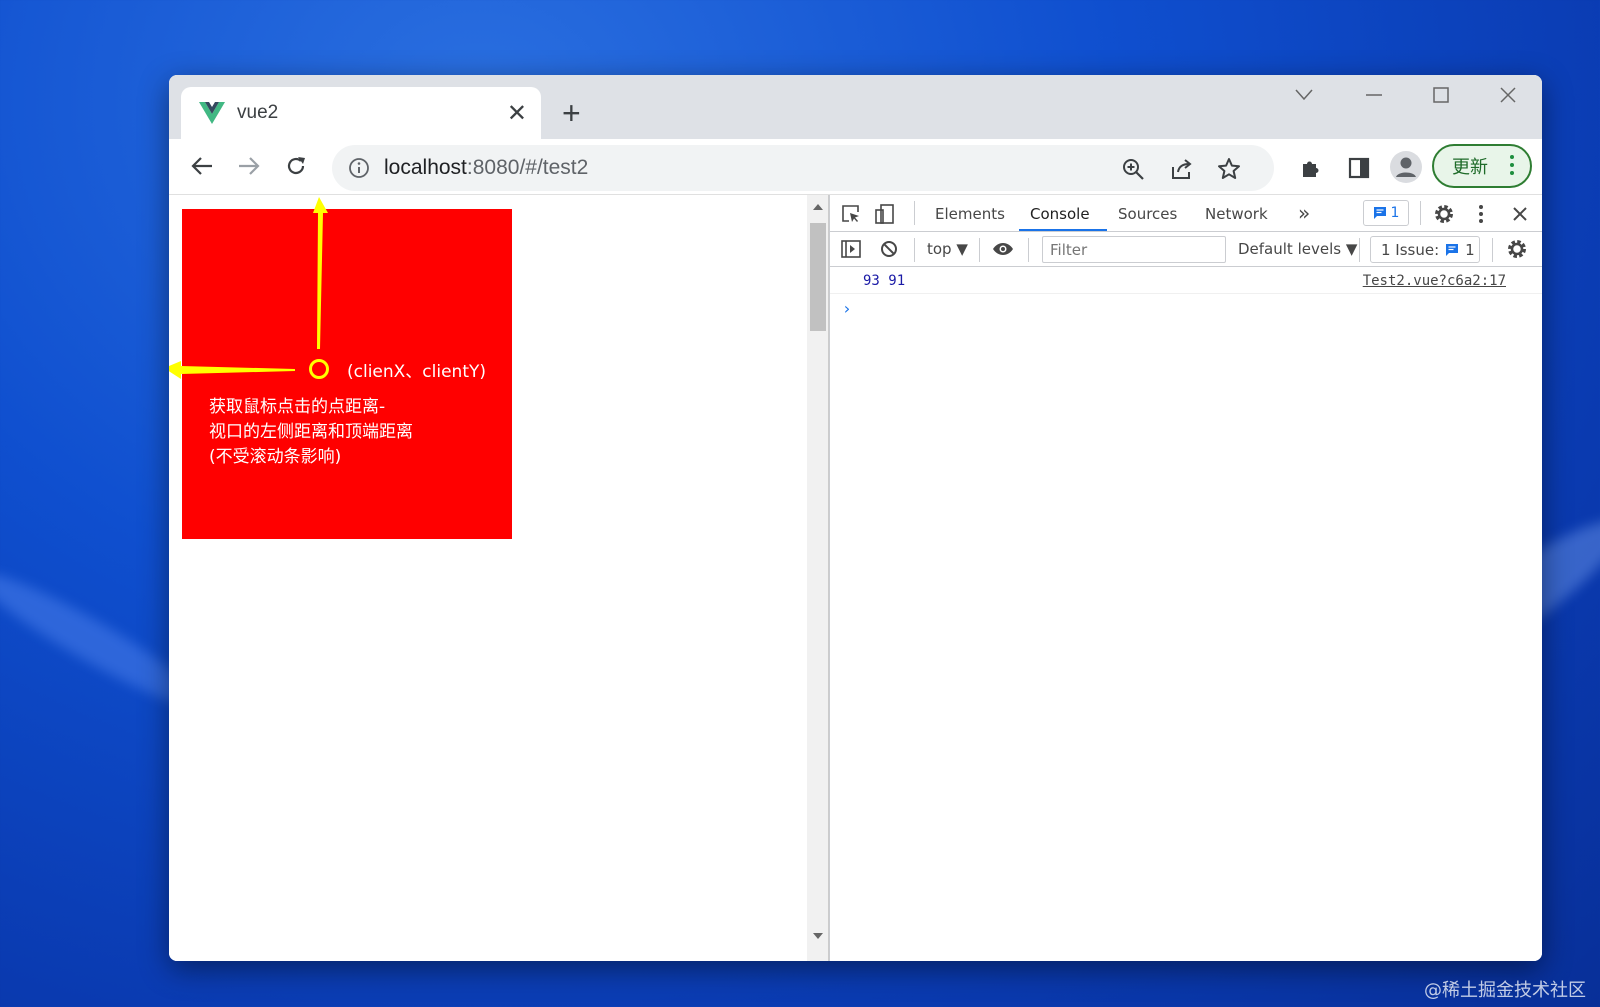  I want to click on new-tab-button: +, so click(571, 113).